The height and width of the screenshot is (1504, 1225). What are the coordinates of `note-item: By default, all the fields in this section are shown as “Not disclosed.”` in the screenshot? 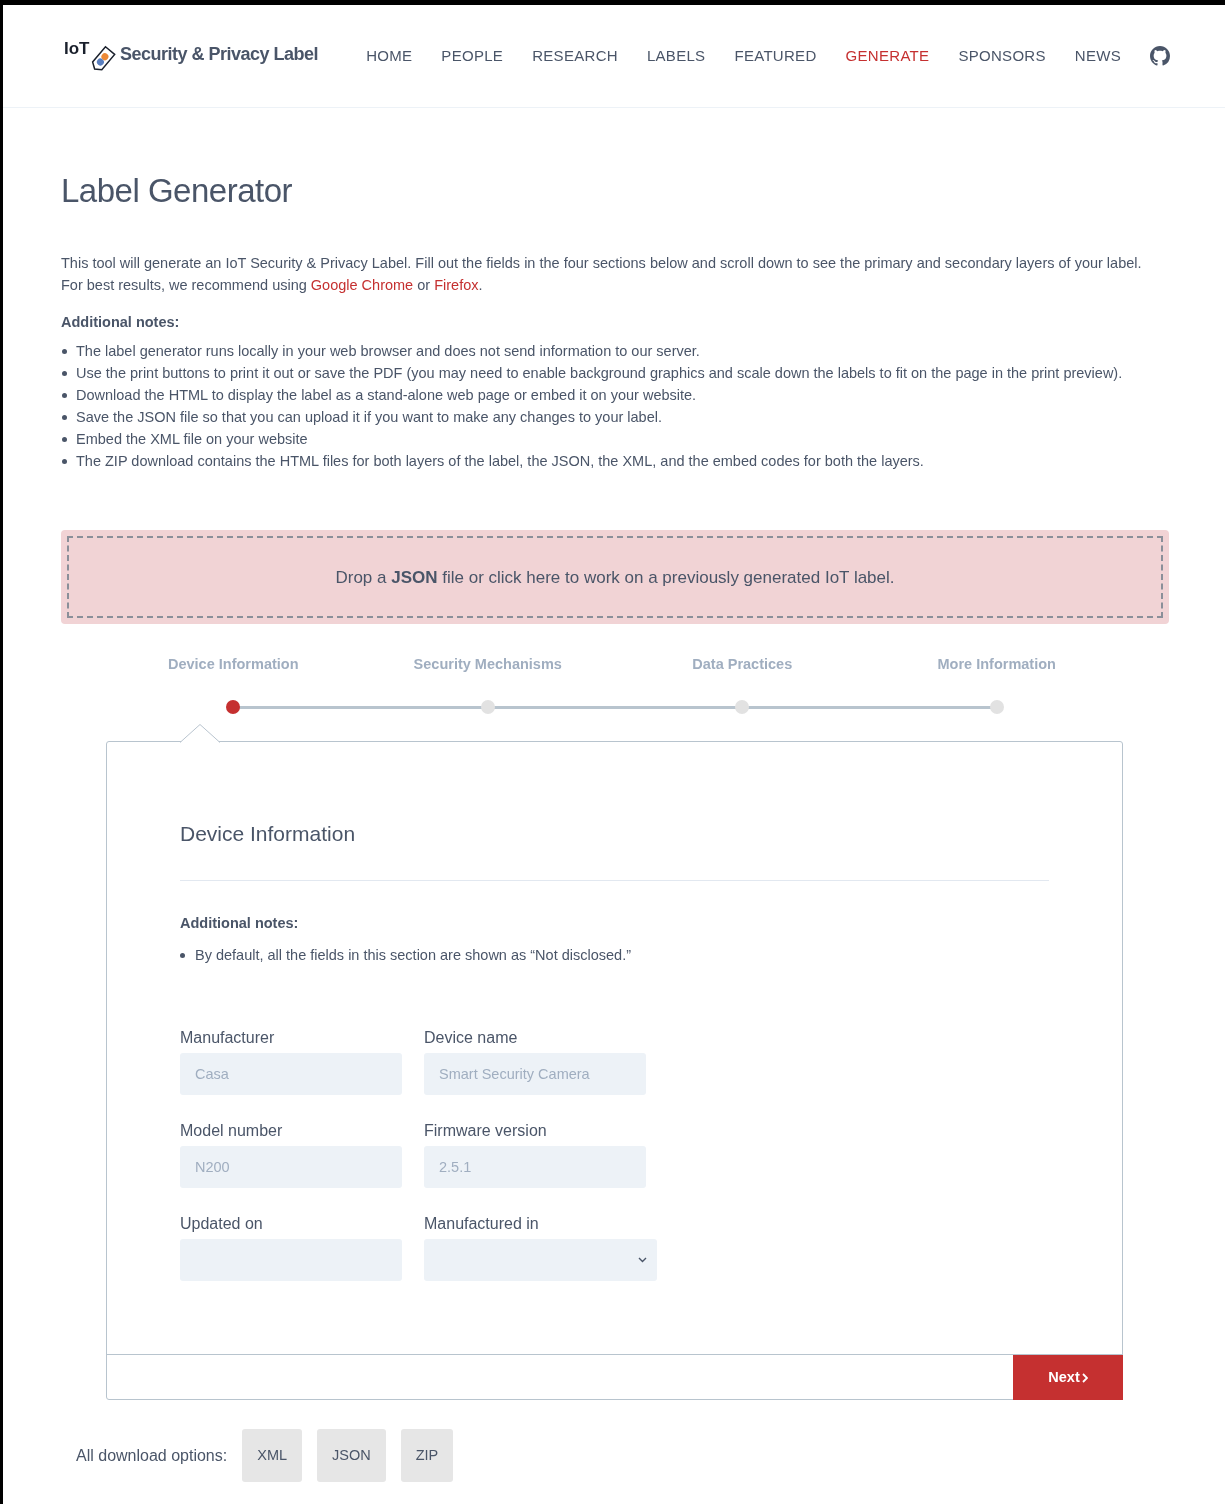 It's located at (413, 956).